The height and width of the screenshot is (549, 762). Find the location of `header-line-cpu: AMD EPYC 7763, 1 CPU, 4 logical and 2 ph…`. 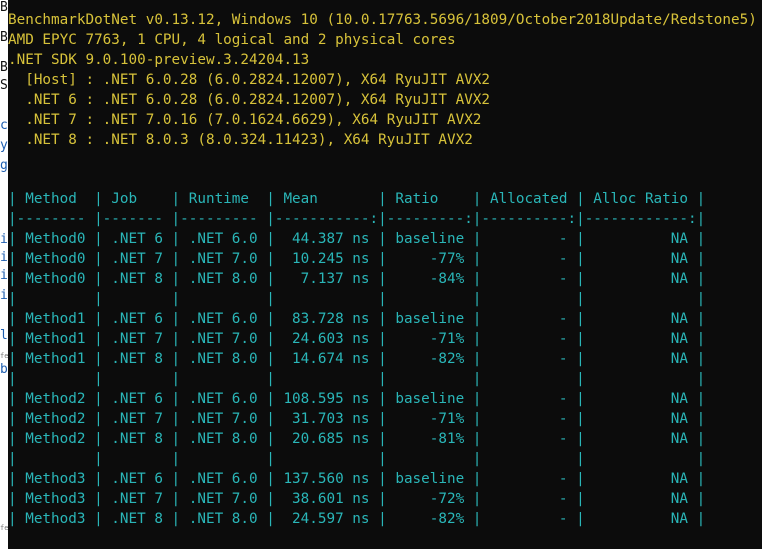

header-line-cpu: AMD EPYC 7763, 1 CPU, 4 logical and 2 ph… is located at coordinates (232, 40).